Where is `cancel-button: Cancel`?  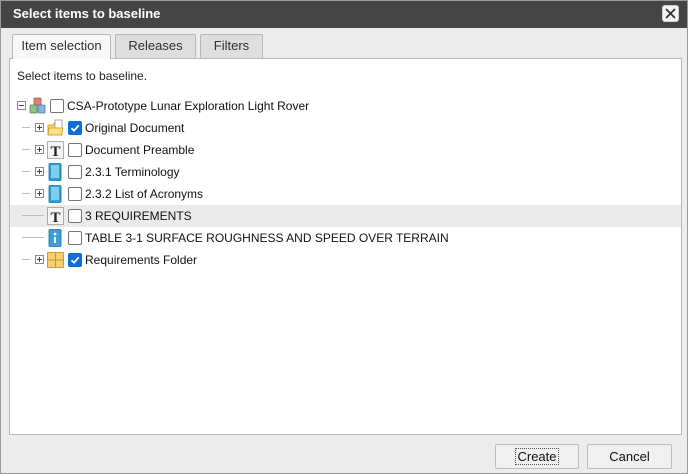
cancel-button: Cancel is located at coordinates (629, 456).